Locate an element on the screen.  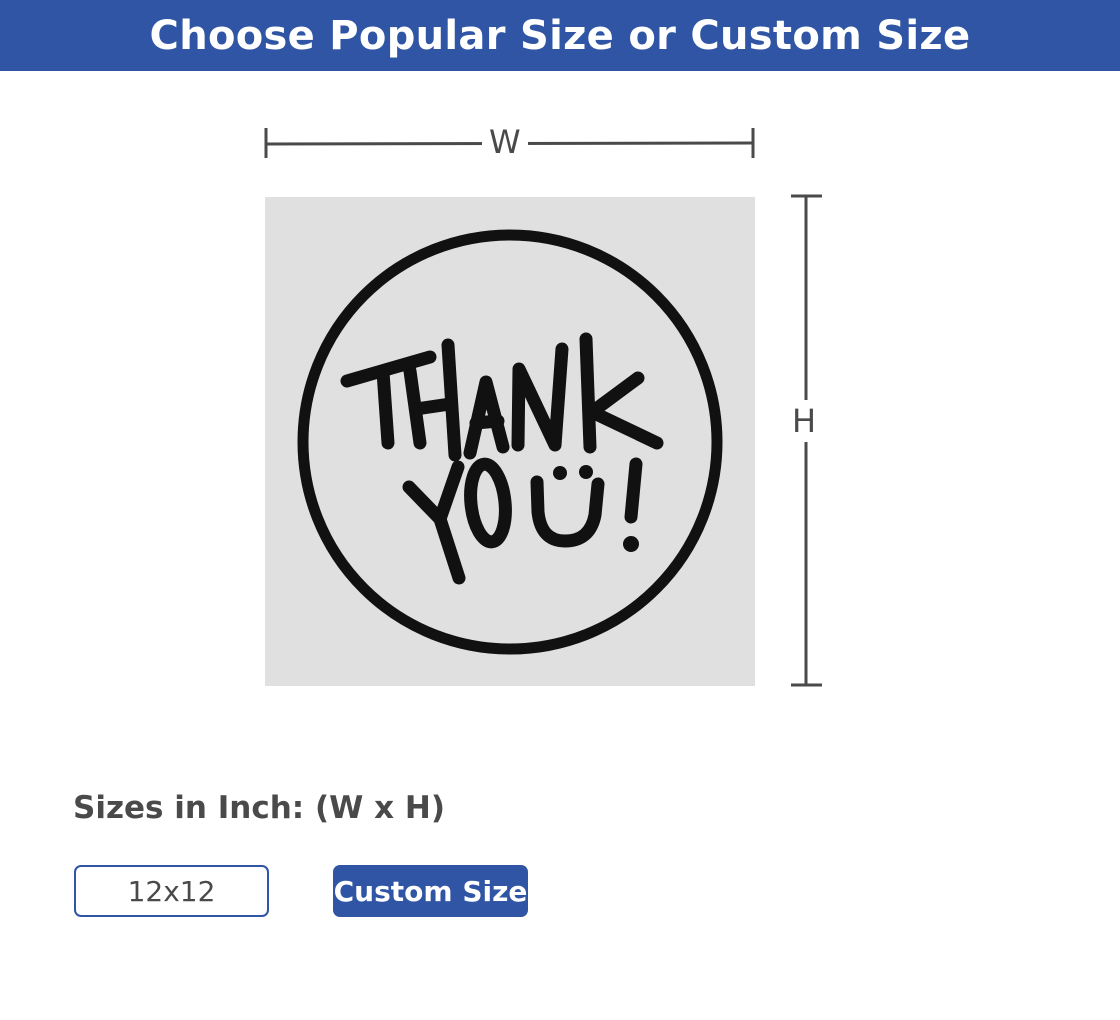
sizes-label: Sizes in Inch: (W x H) is located at coordinates (259, 808).